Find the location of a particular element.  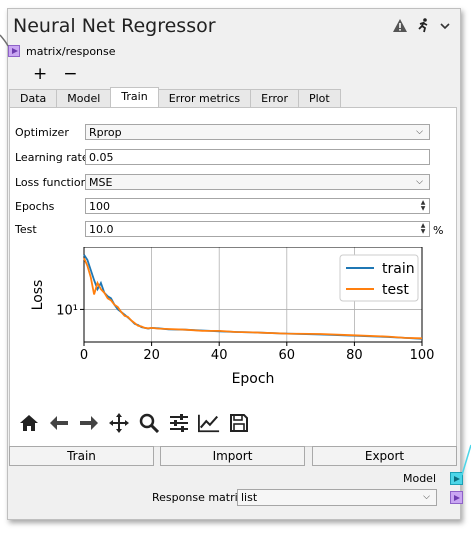

learning-rate-label: Learning rate is located at coordinates (52, 157).